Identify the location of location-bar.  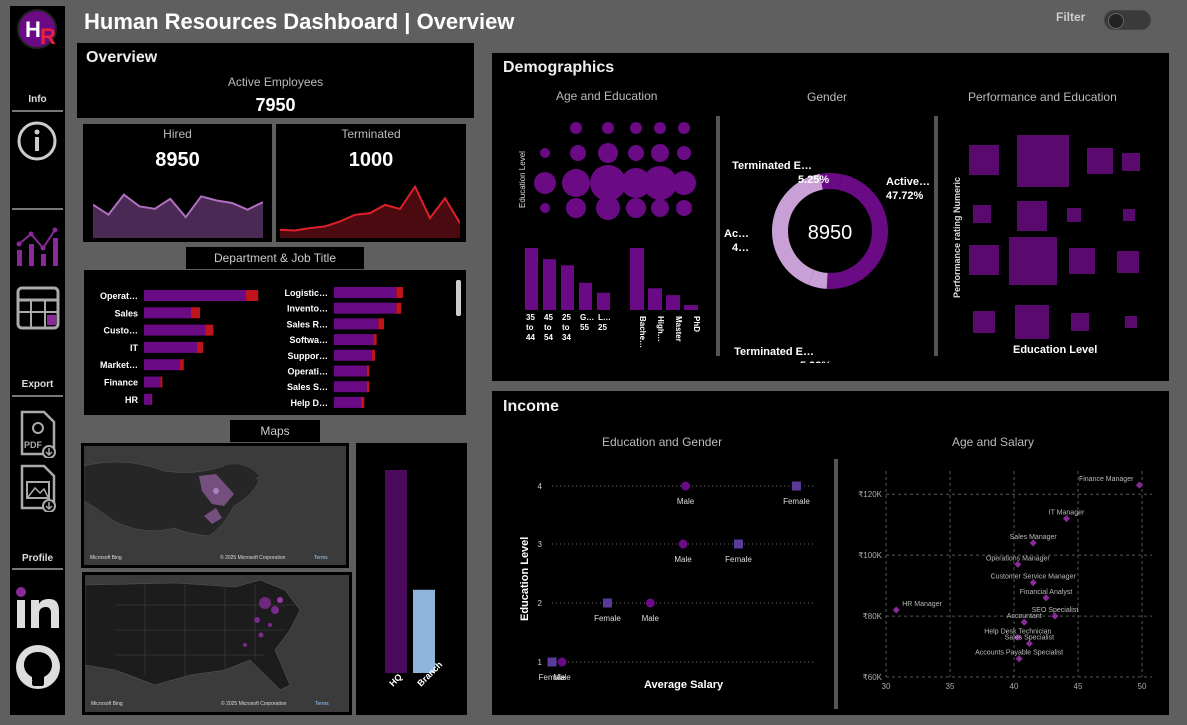
(424, 631).